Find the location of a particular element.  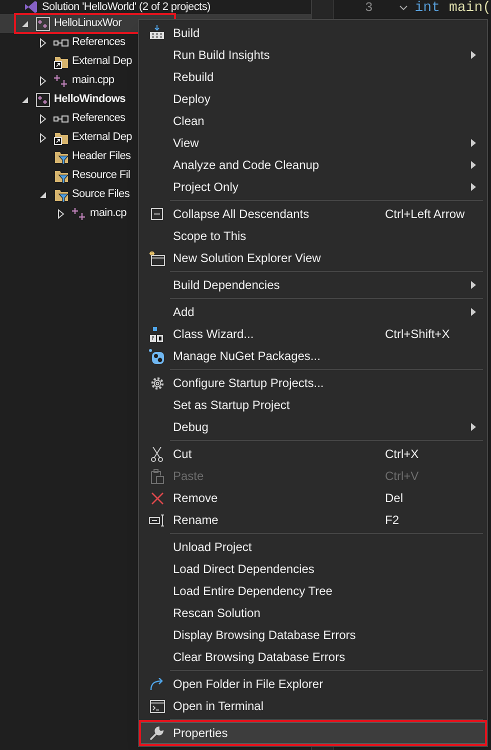

line-number: 3 is located at coordinates (368, 8).